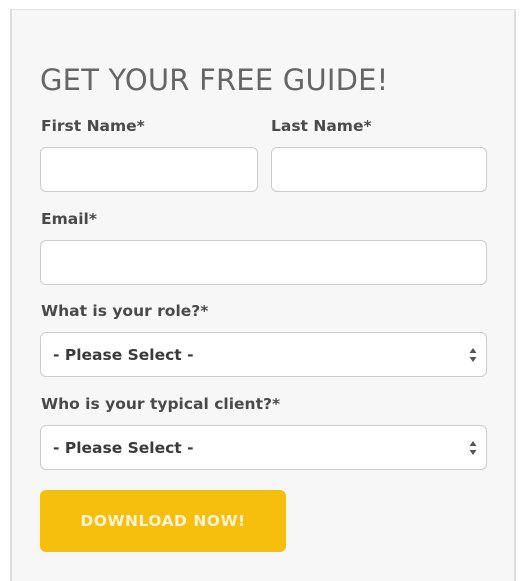 The height and width of the screenshot is (581, 520). Describe the element at coordinates (123, 447) in the screenshot. I see `client-select-value: - Please Select -` at that location.